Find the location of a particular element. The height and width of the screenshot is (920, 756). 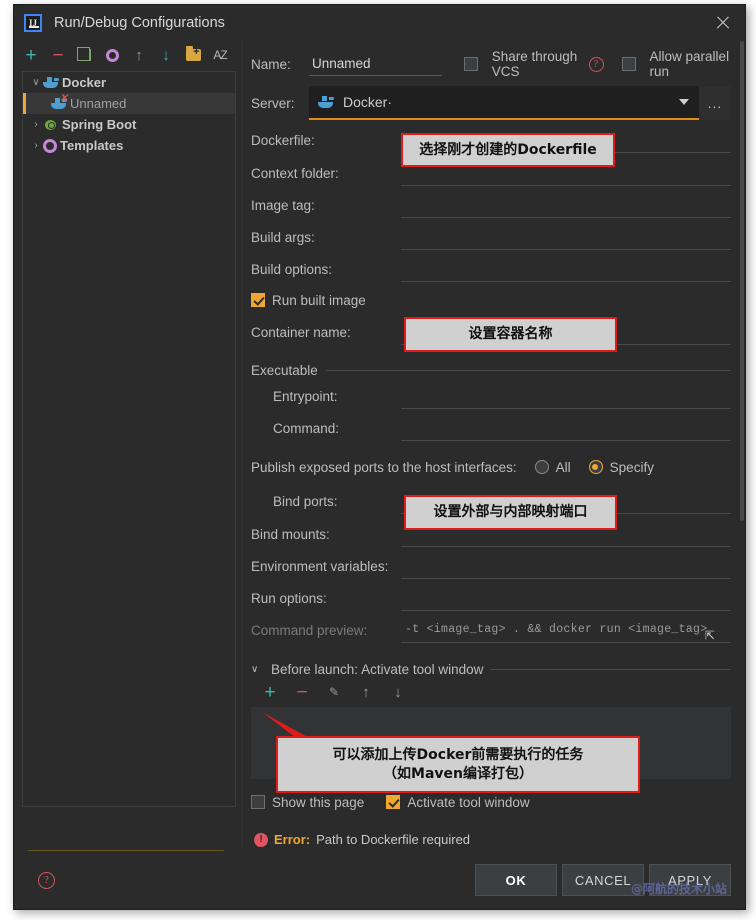

command-row: Command: is located at coordinates (491, 428).